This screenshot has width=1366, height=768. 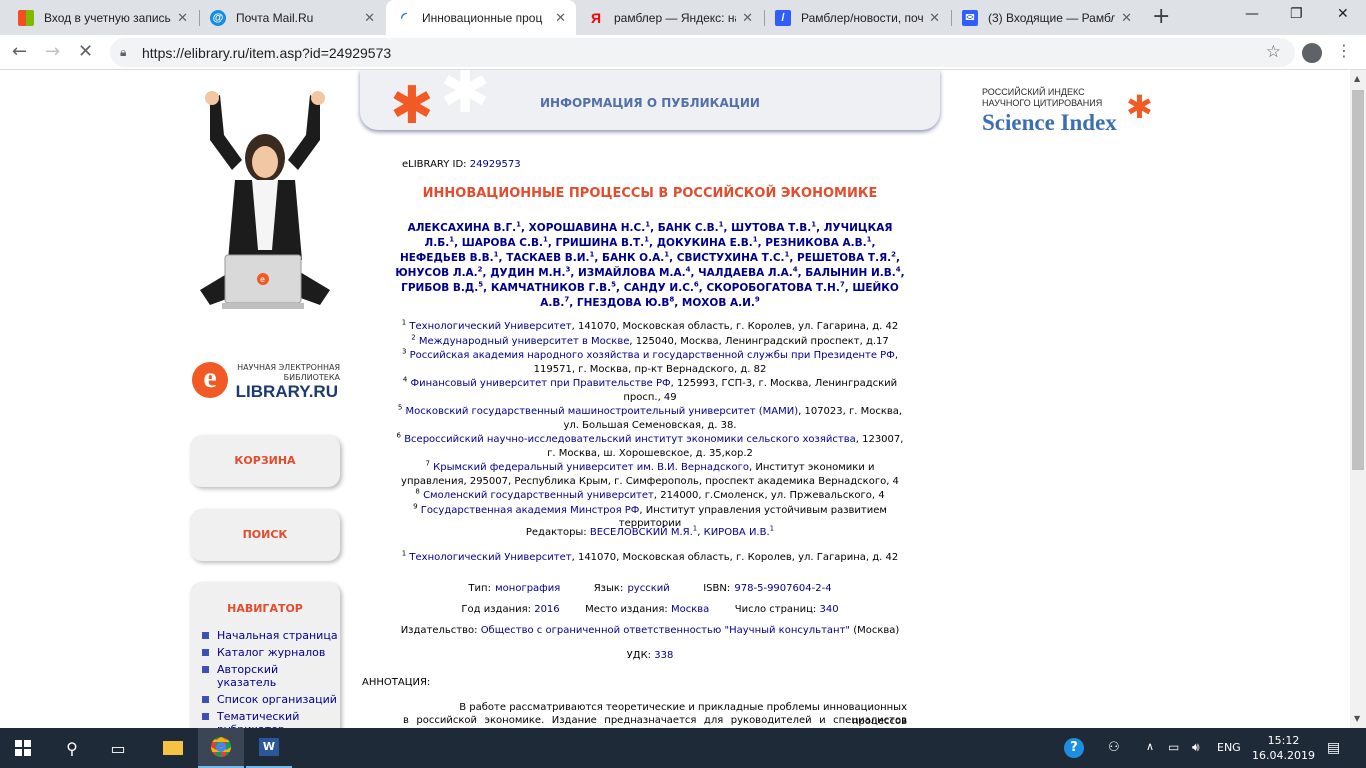 What do you see at coordinates (739, 531) in the screenshot?
I see `editor-link-2: КИРОВА И.В.1` at bounding box center [739, 531].